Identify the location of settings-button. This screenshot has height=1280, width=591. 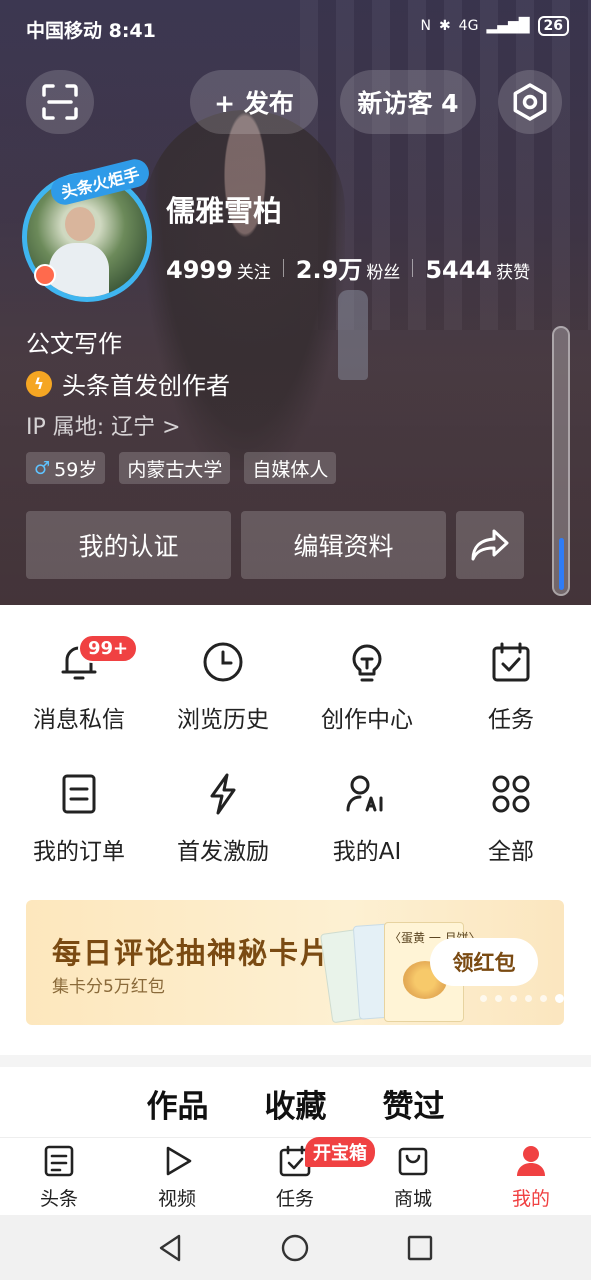
(530, 102).